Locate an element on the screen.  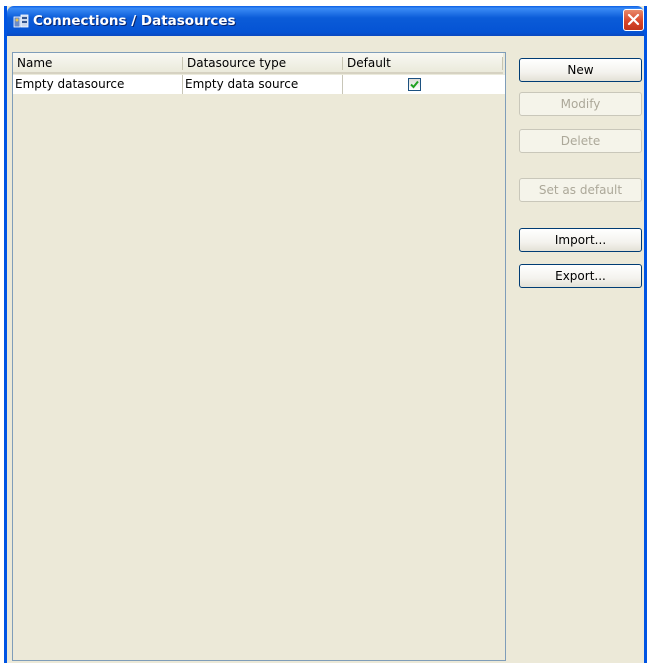
delete-button: Delete is located at coordinates (580, 141).